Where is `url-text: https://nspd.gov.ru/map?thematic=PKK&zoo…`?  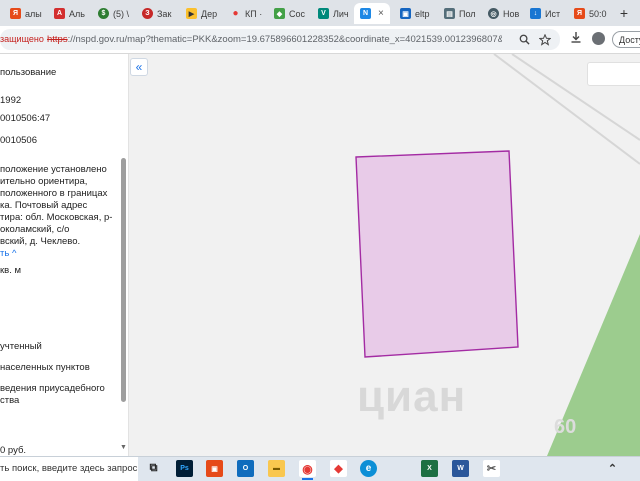 url-text: https://nspd.gov.ru/map?thematic=PKK&zoo… is located at coordinates (274, 39).